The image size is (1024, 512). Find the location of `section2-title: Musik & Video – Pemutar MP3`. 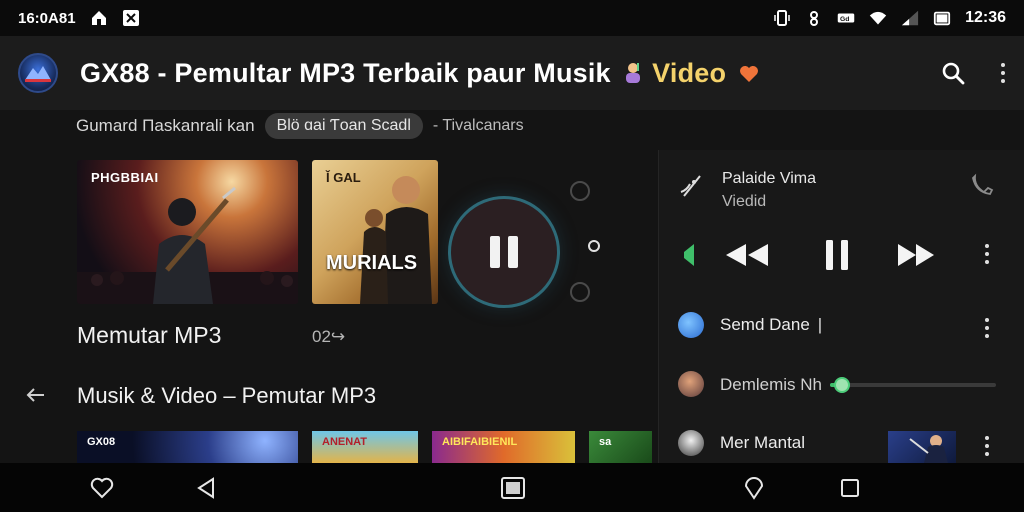

section2-title: Musik & Video – Pemutar MP3 is located at coordinates (227, 395).